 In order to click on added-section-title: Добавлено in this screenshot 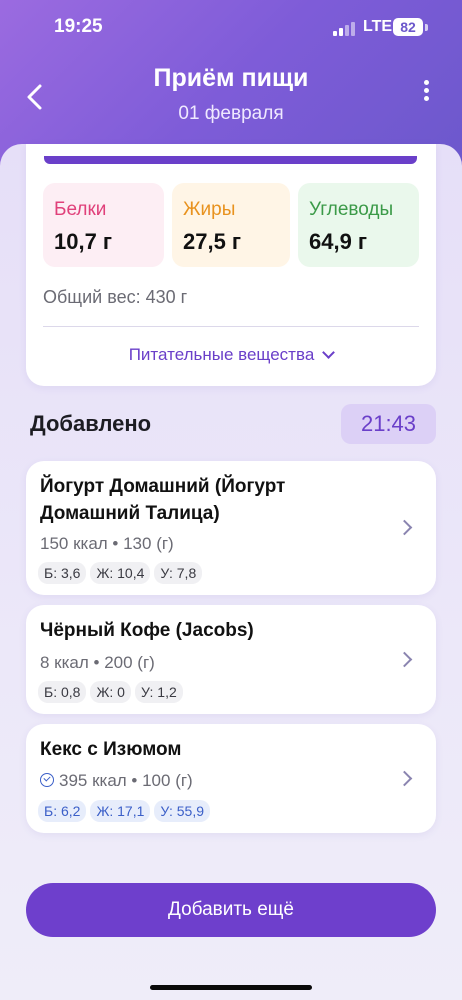, I will do `click(91, 423)`.